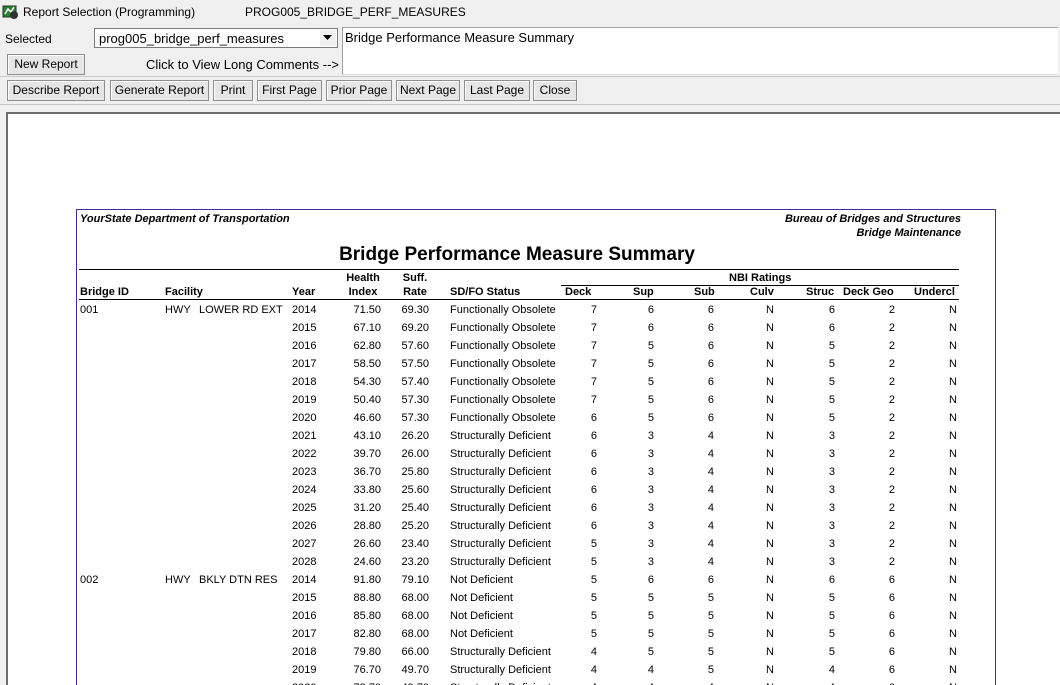 This screenshot has height=685, width=1060. Describe the element at coordinates (762, 292) in the screenshot. I see `col-culv: Culv` at that location.